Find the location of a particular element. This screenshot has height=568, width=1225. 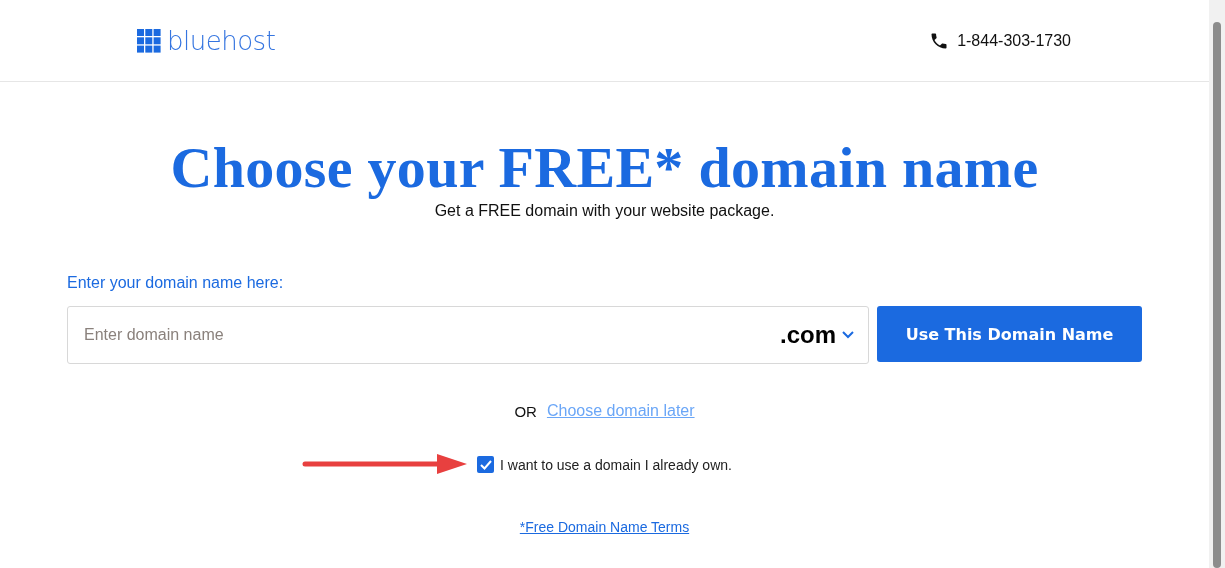

scrollbar is located at coordinates (1217, 284).